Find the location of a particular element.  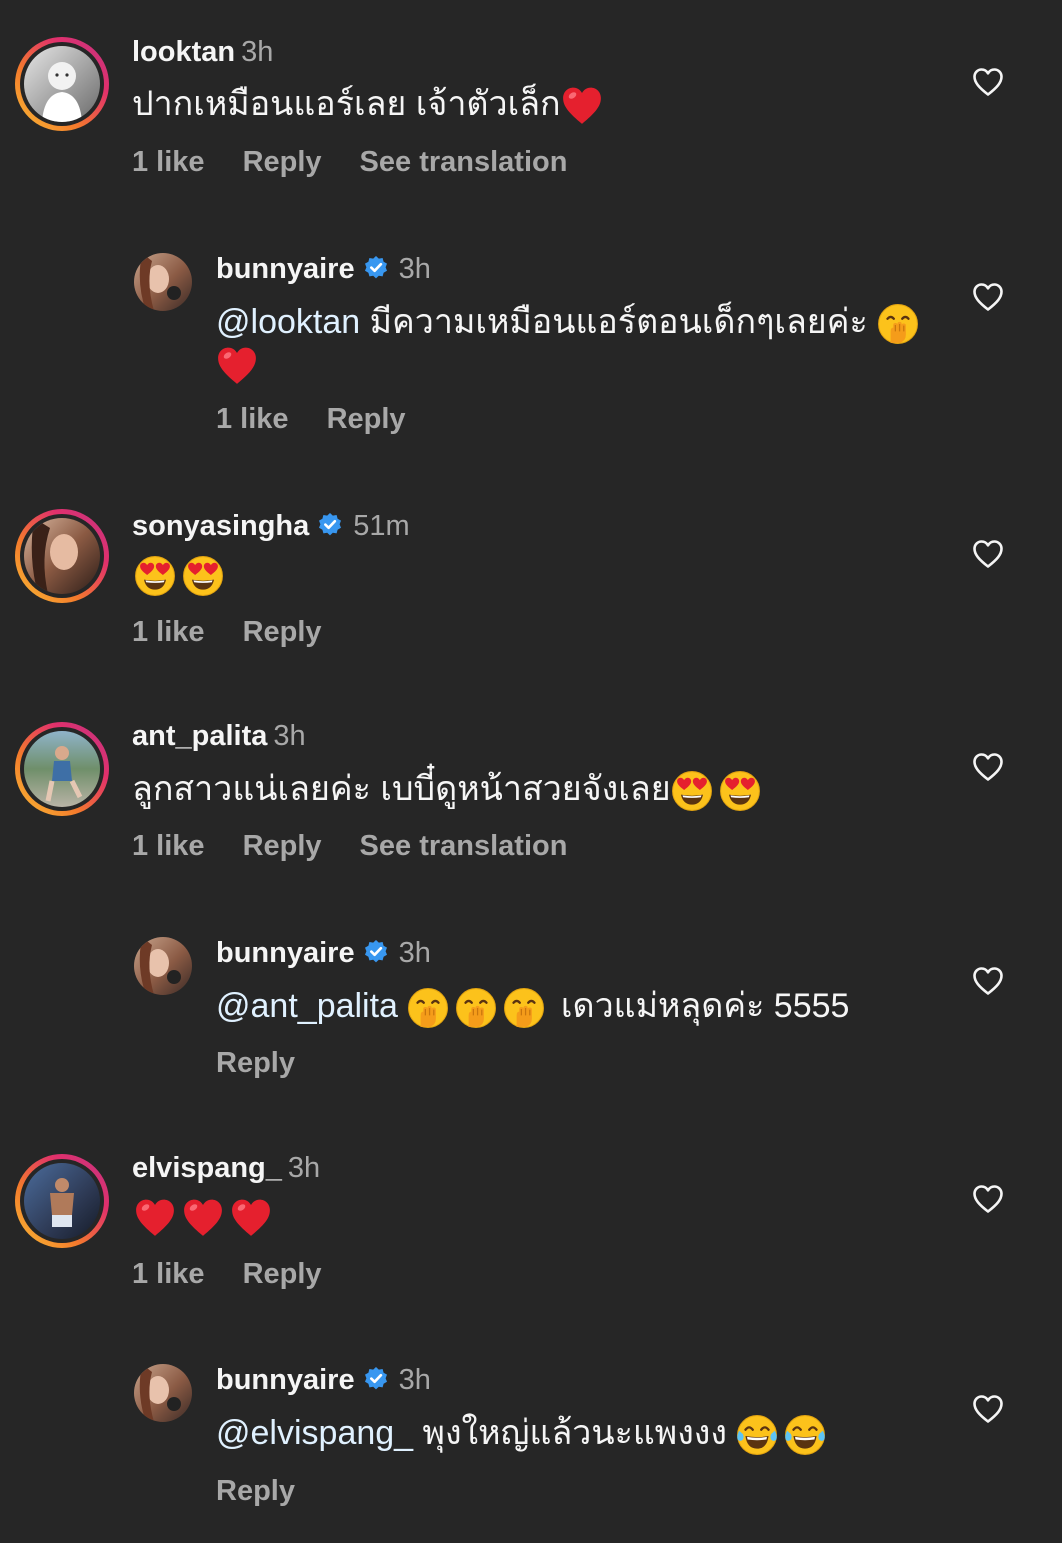

avatar-ant-palita is located at coordinates (62, 769).